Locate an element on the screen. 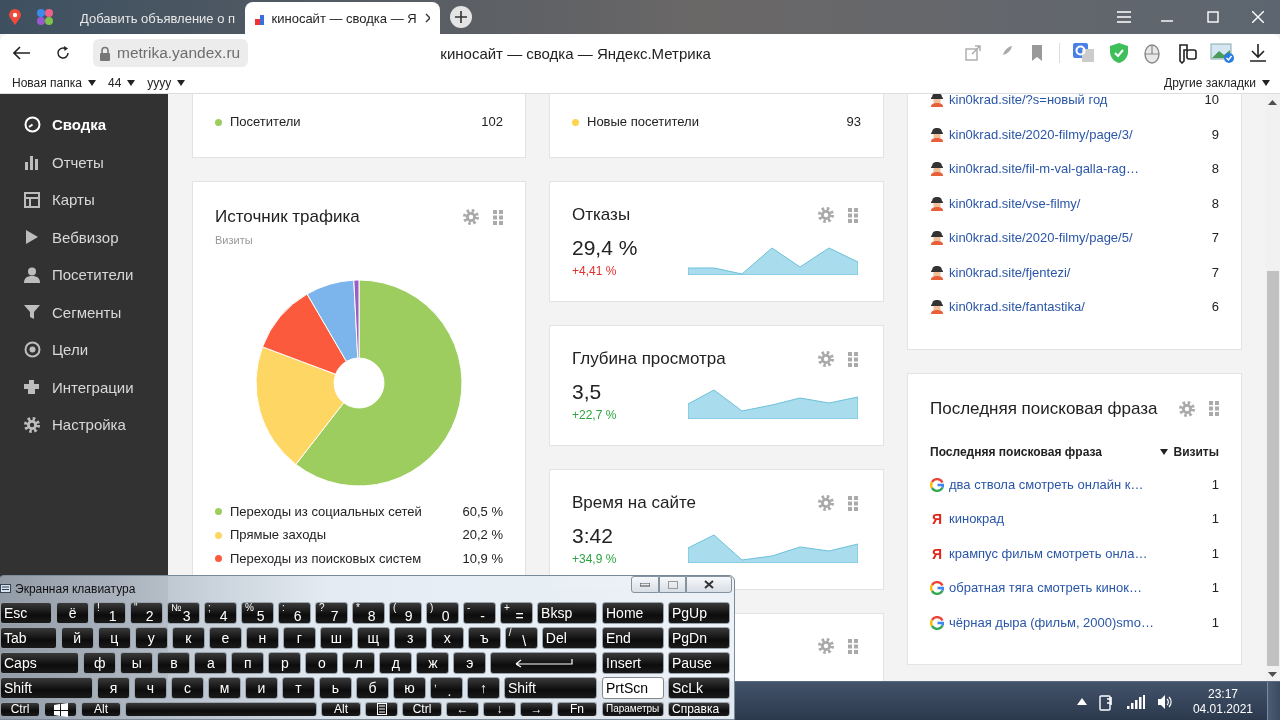  keyboard-key: ) 0 is located at coordinates (443, 613).